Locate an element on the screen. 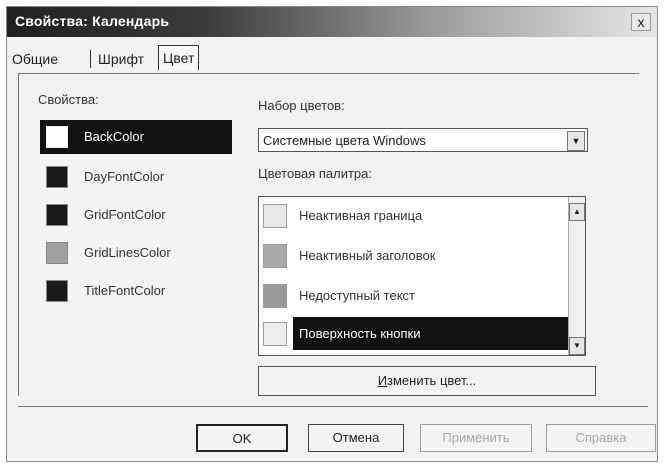  ok-button: OK is located at coordinates (242, 438).